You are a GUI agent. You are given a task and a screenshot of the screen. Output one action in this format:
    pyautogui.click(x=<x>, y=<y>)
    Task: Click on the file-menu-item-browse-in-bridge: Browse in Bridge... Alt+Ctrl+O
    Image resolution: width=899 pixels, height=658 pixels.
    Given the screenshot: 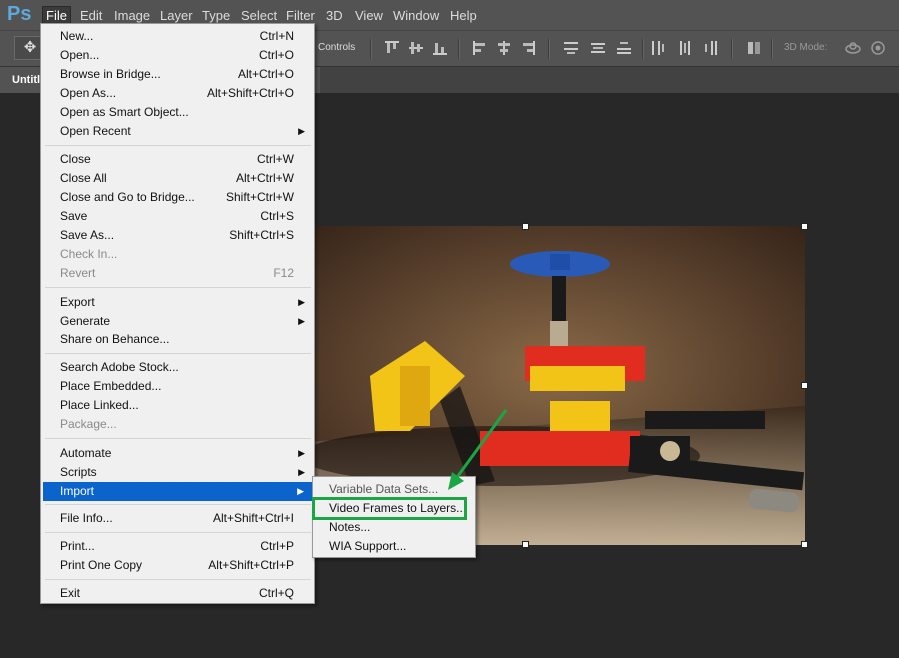 What is the action you would take?
    pyautogui.click(x=177, y=74)
    